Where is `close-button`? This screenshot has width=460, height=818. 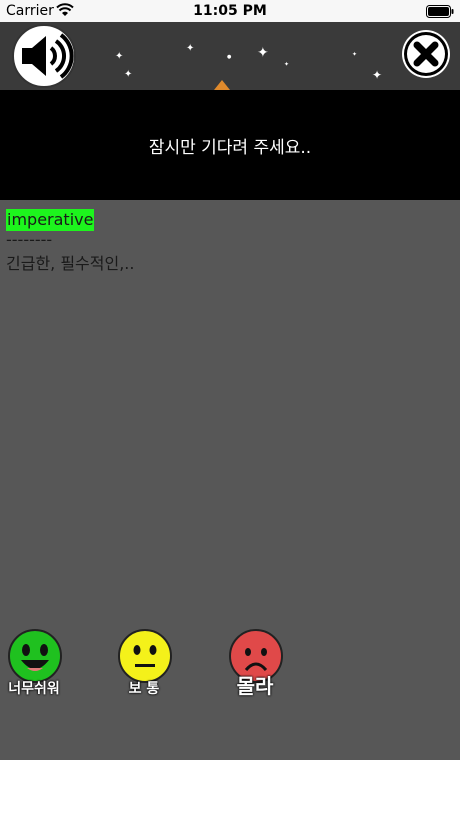 close-button is located at coordinates (426, 54).